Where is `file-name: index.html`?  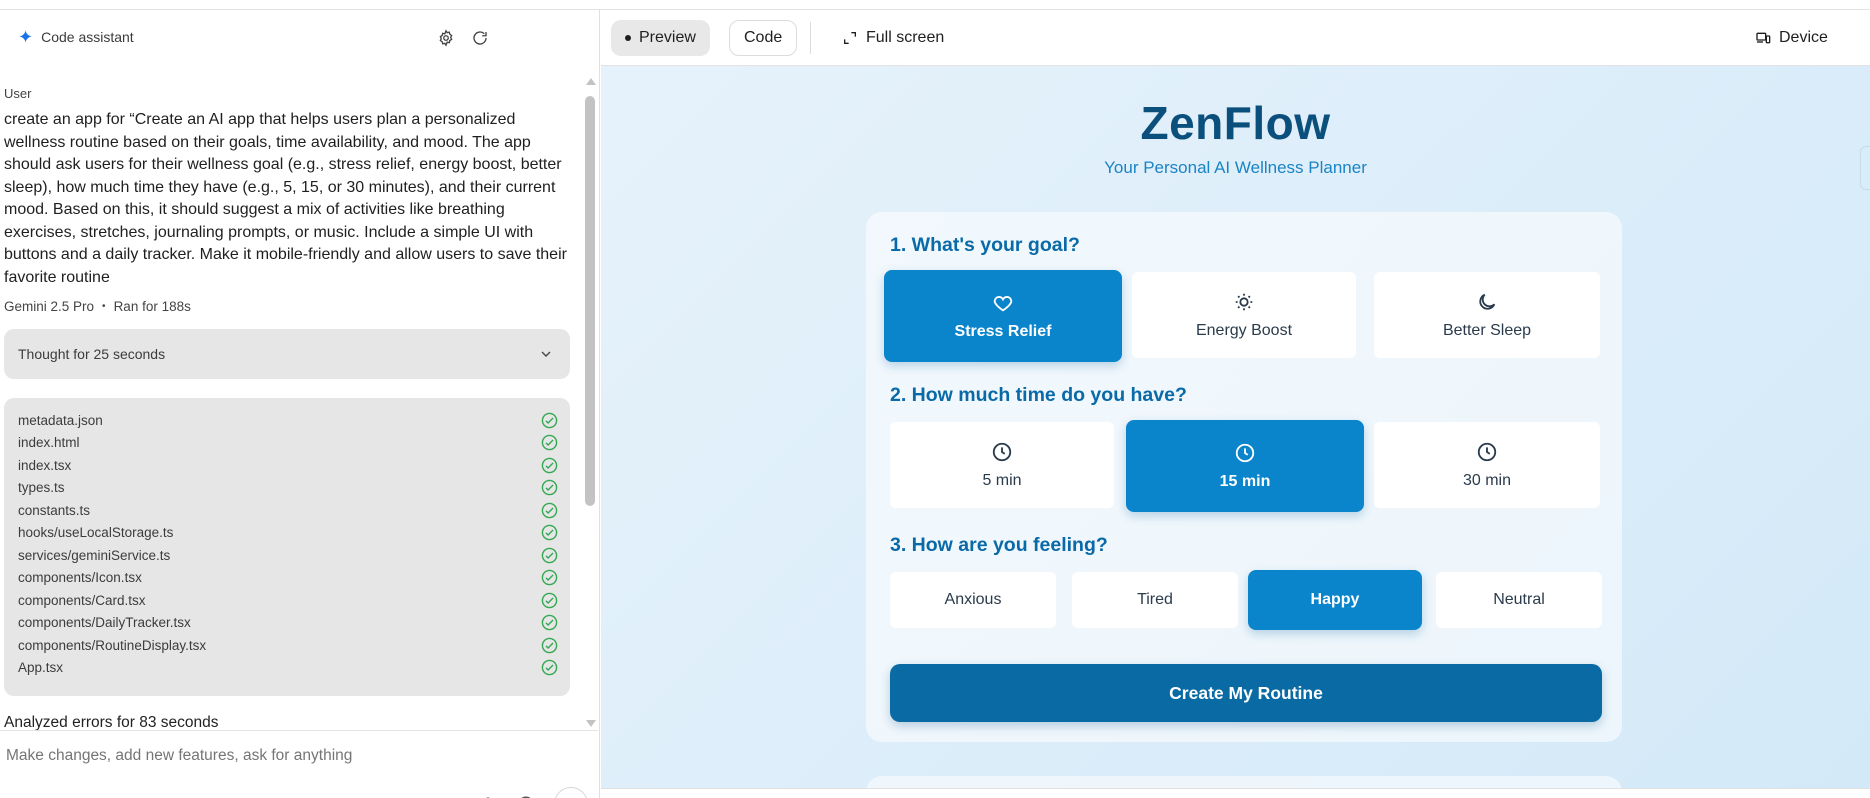 file-name: index.html is located at coordinates (49, 442).